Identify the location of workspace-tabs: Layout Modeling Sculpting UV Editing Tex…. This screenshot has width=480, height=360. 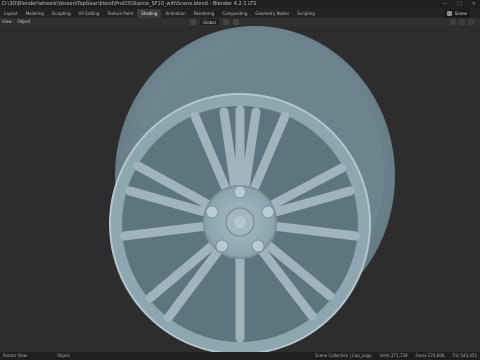
(159, 13).